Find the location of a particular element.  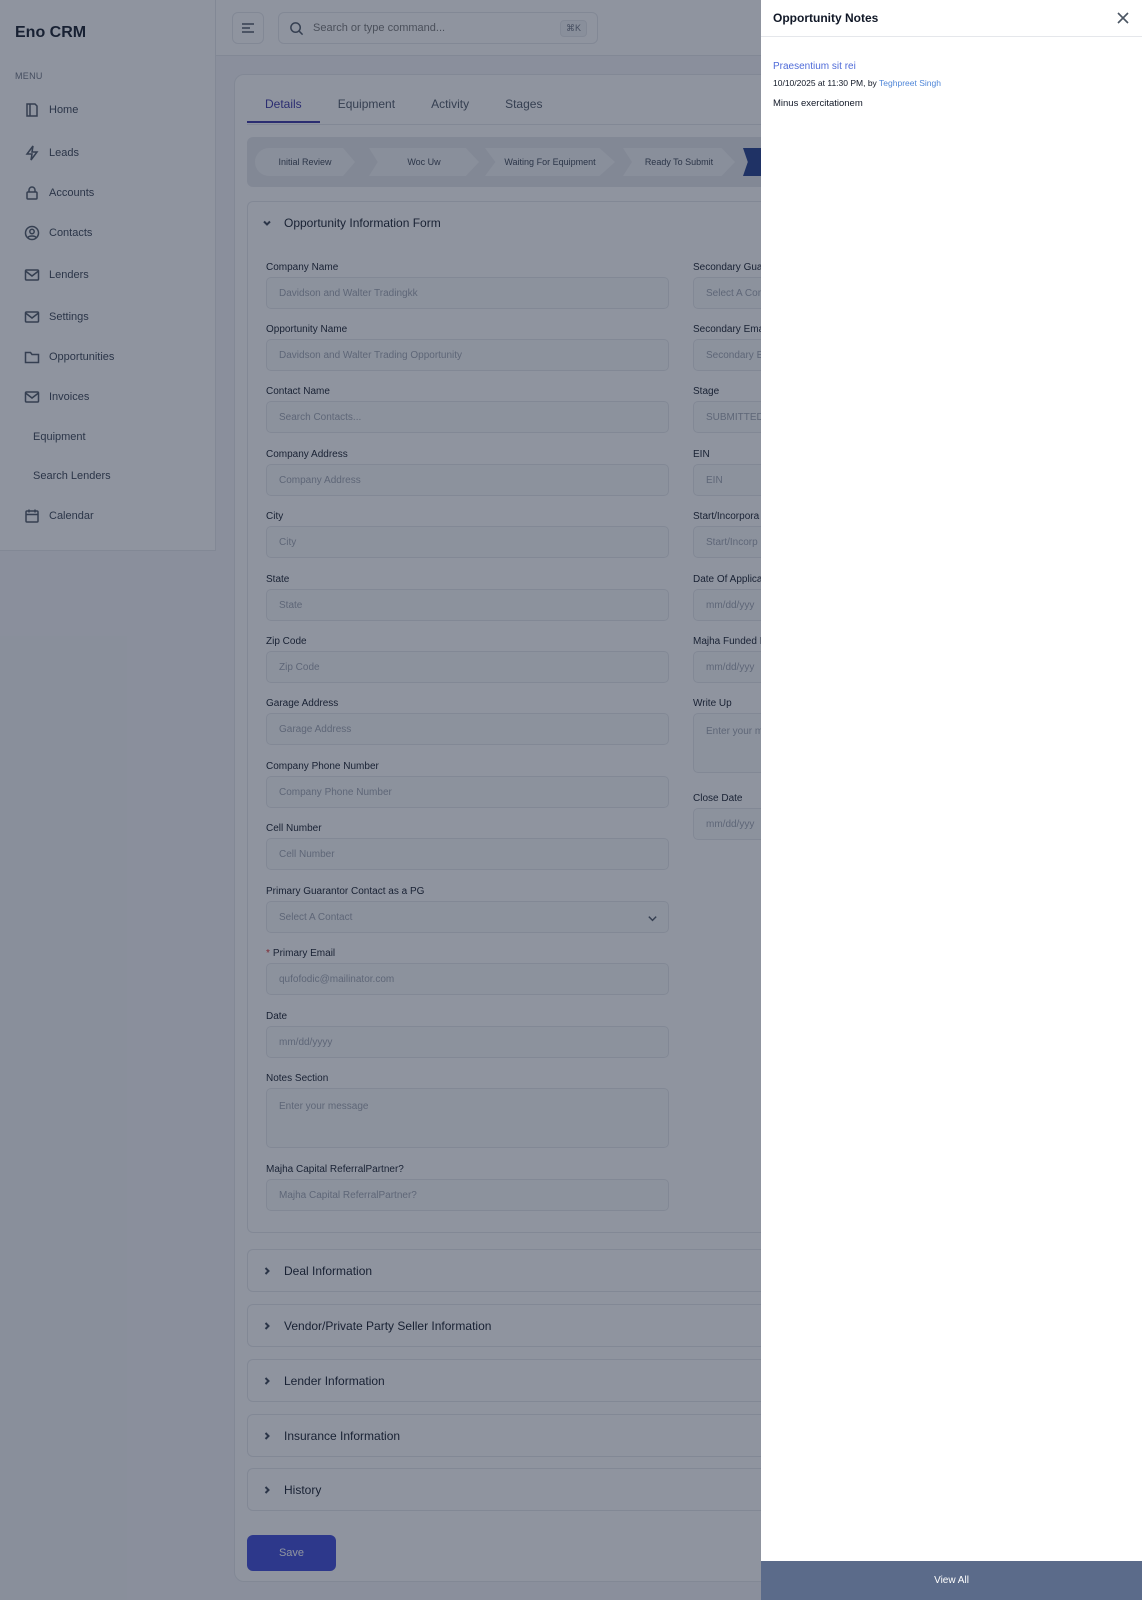

drawer-title: Opportunity Notes is located at coordinates (826, 18).